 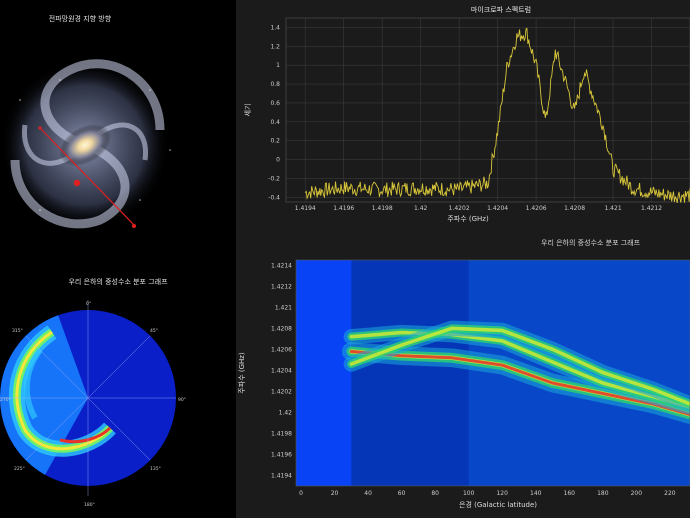 I want to click on heatmap-y-tick-label: 1.4202, so click(x=281, y=391).